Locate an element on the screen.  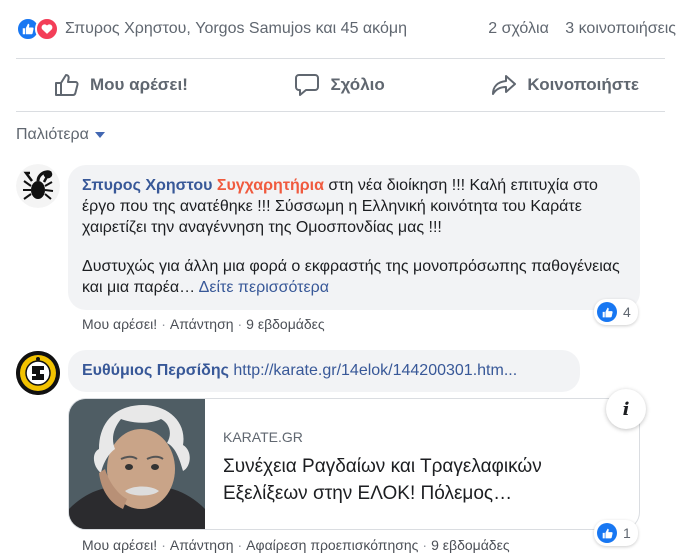
comment-button-label: Σχόλιο is located at coordinates (357, 84).